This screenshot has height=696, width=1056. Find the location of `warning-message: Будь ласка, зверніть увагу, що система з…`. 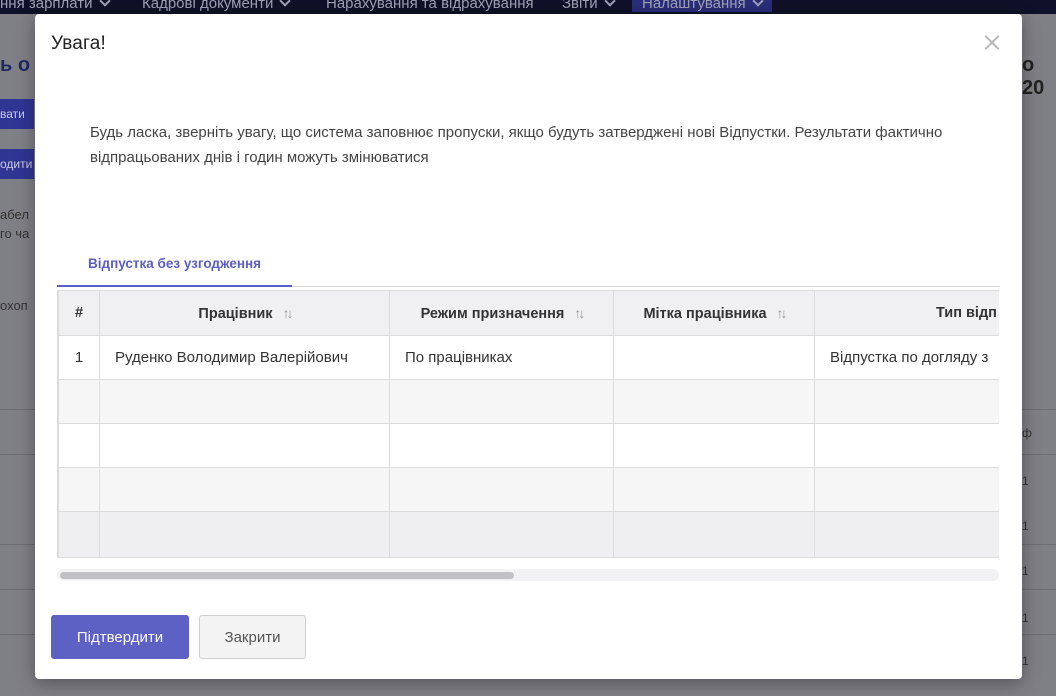

warning-message: Будь ласка, зверніть увагу, що система з… is located at coordinates (516, 145).